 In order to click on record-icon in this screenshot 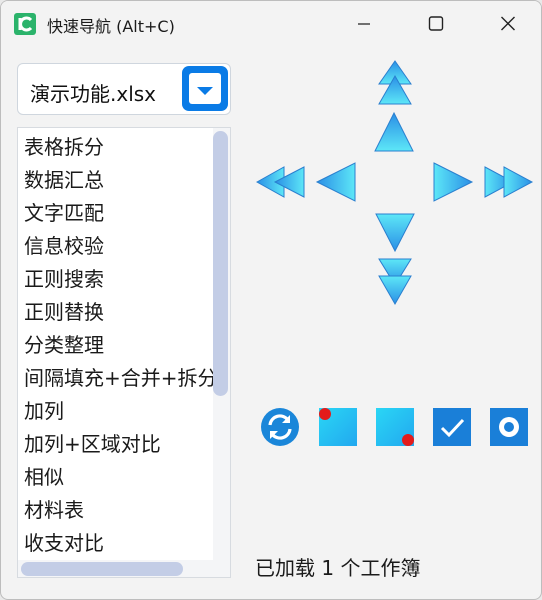, I will do `click(509, 427)`.